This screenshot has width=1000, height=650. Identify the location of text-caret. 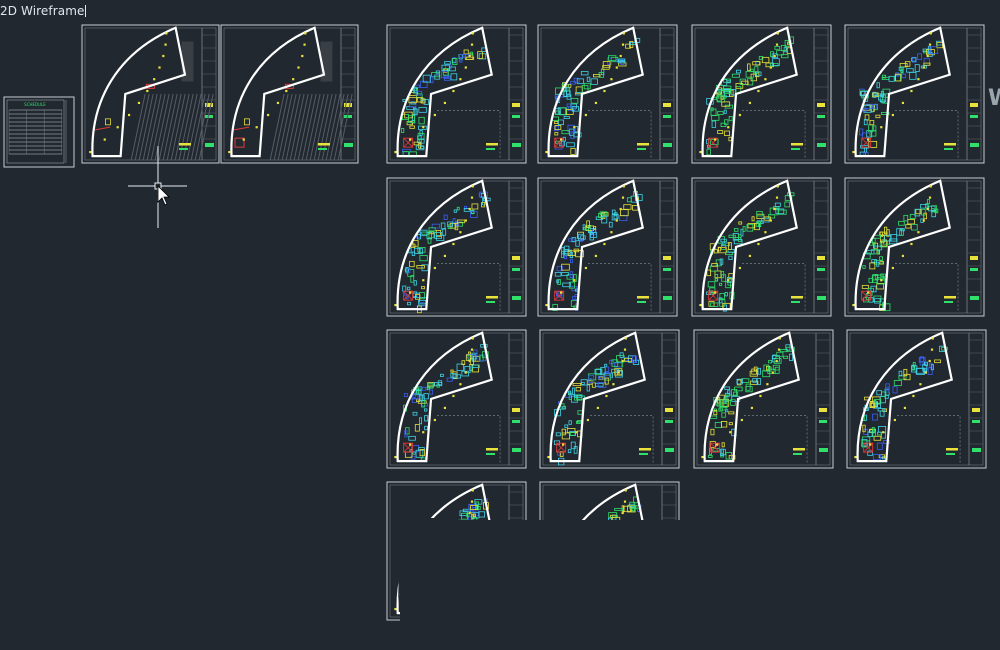
(86, 11).